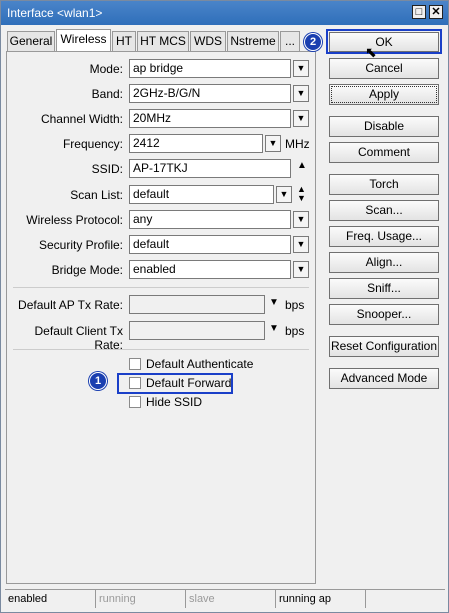  I want to click on title-bar: Interface <wlan1> □ ✕, so click(224, 13).